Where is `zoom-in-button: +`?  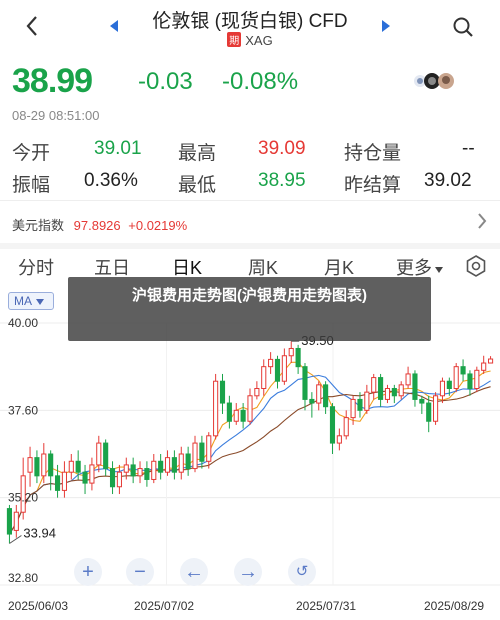
zoom-in-button: + is located at coordinates (88, 572).